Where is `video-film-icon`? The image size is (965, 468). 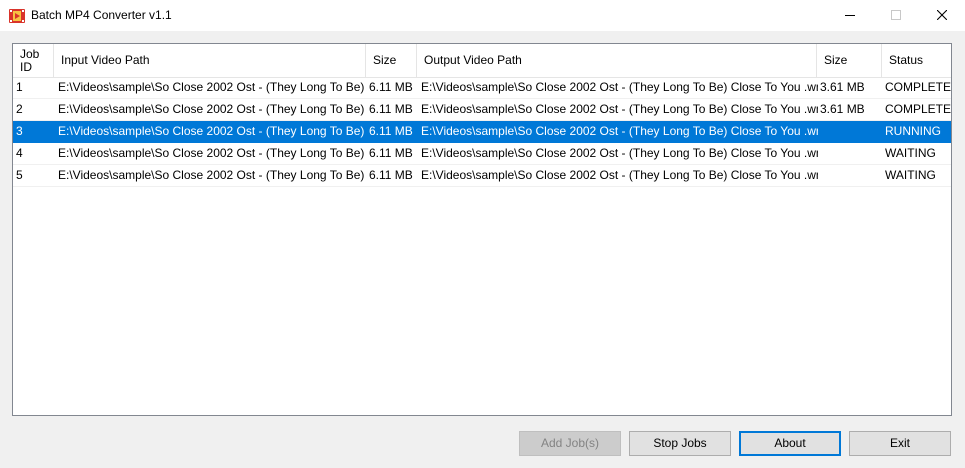 video-film-icon is located at coordinates (17, 16).